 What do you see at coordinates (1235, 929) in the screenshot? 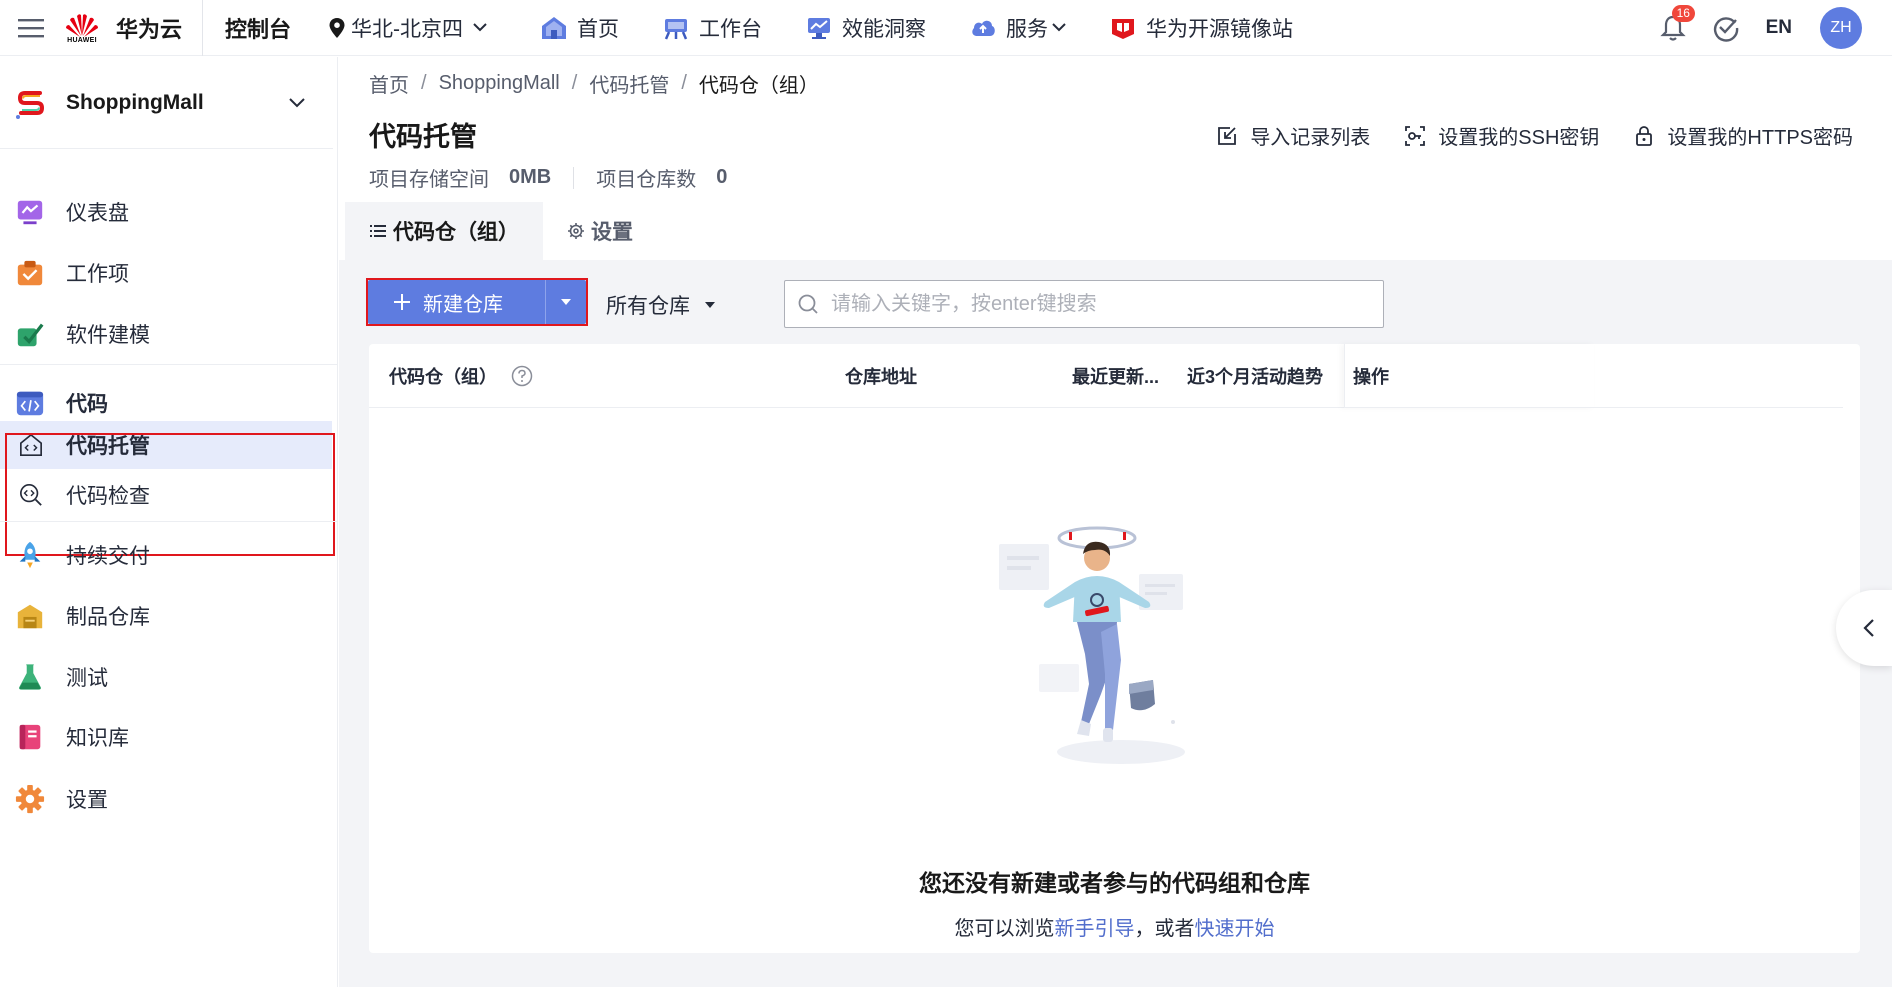
I see `quick-start-link: 快速开始` at bounding box center [1235, 929].